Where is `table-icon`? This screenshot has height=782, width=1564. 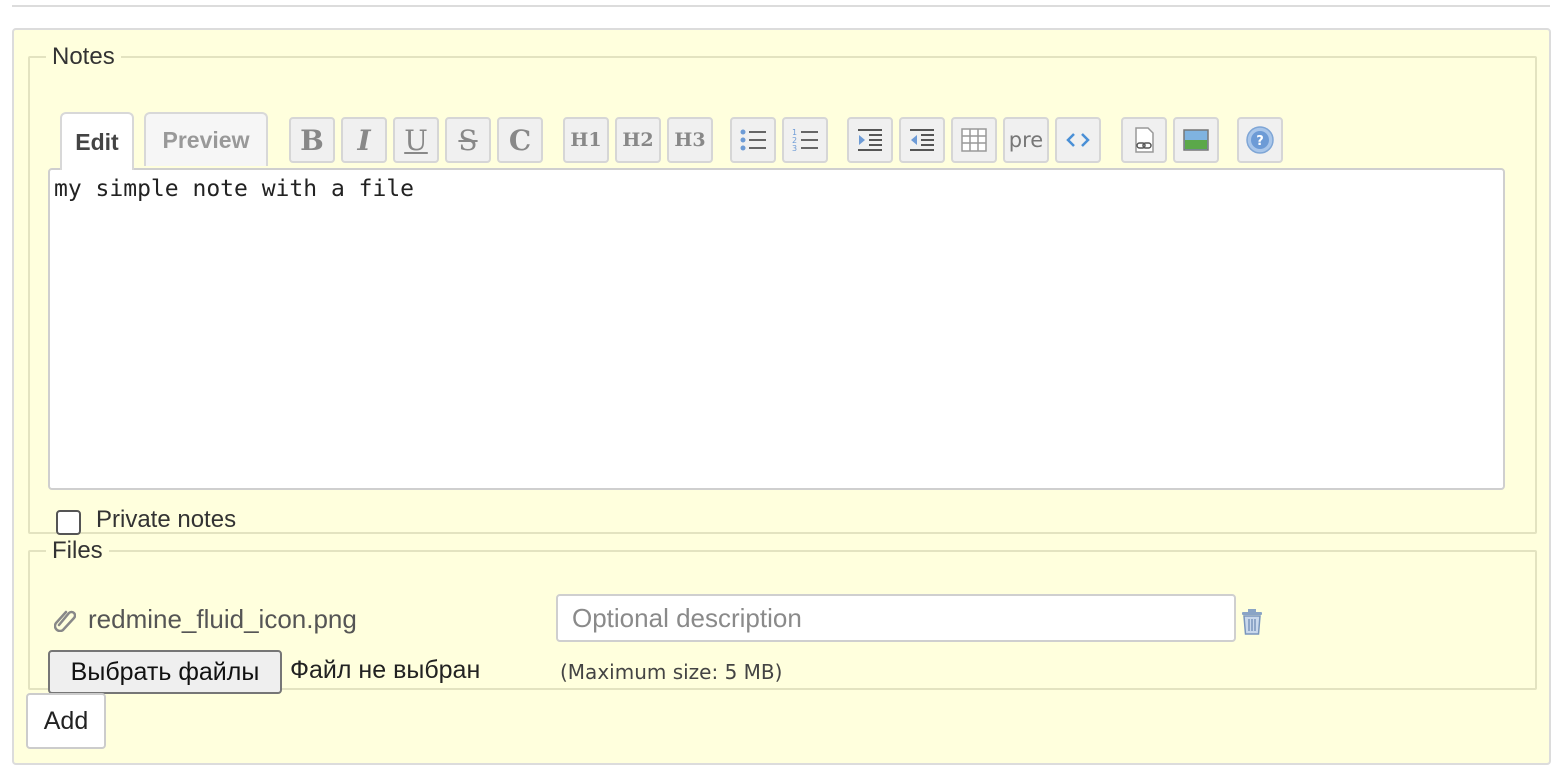
table-icon is located at coordinates (974, 140).